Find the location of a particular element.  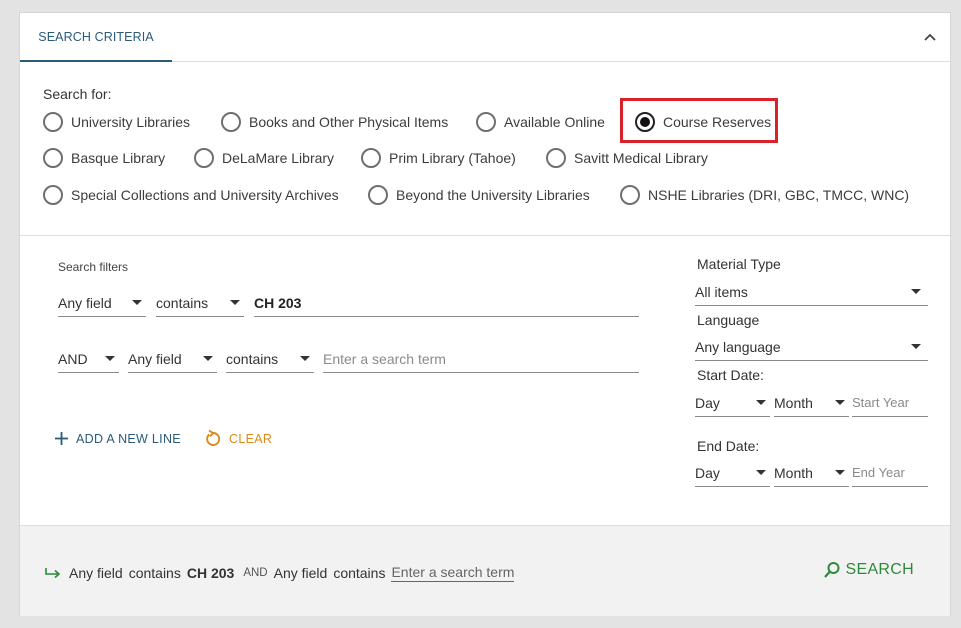

tab-search-criteria: SEARCH CRITERIA is located at coordinates (96, 37).